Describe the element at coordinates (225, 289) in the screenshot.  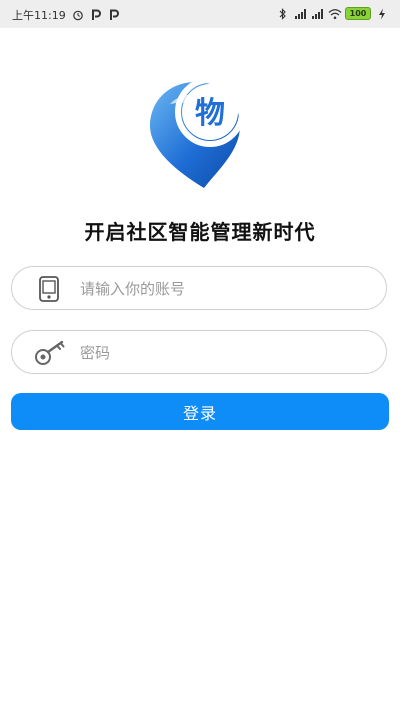
I see `account-input` at that location.